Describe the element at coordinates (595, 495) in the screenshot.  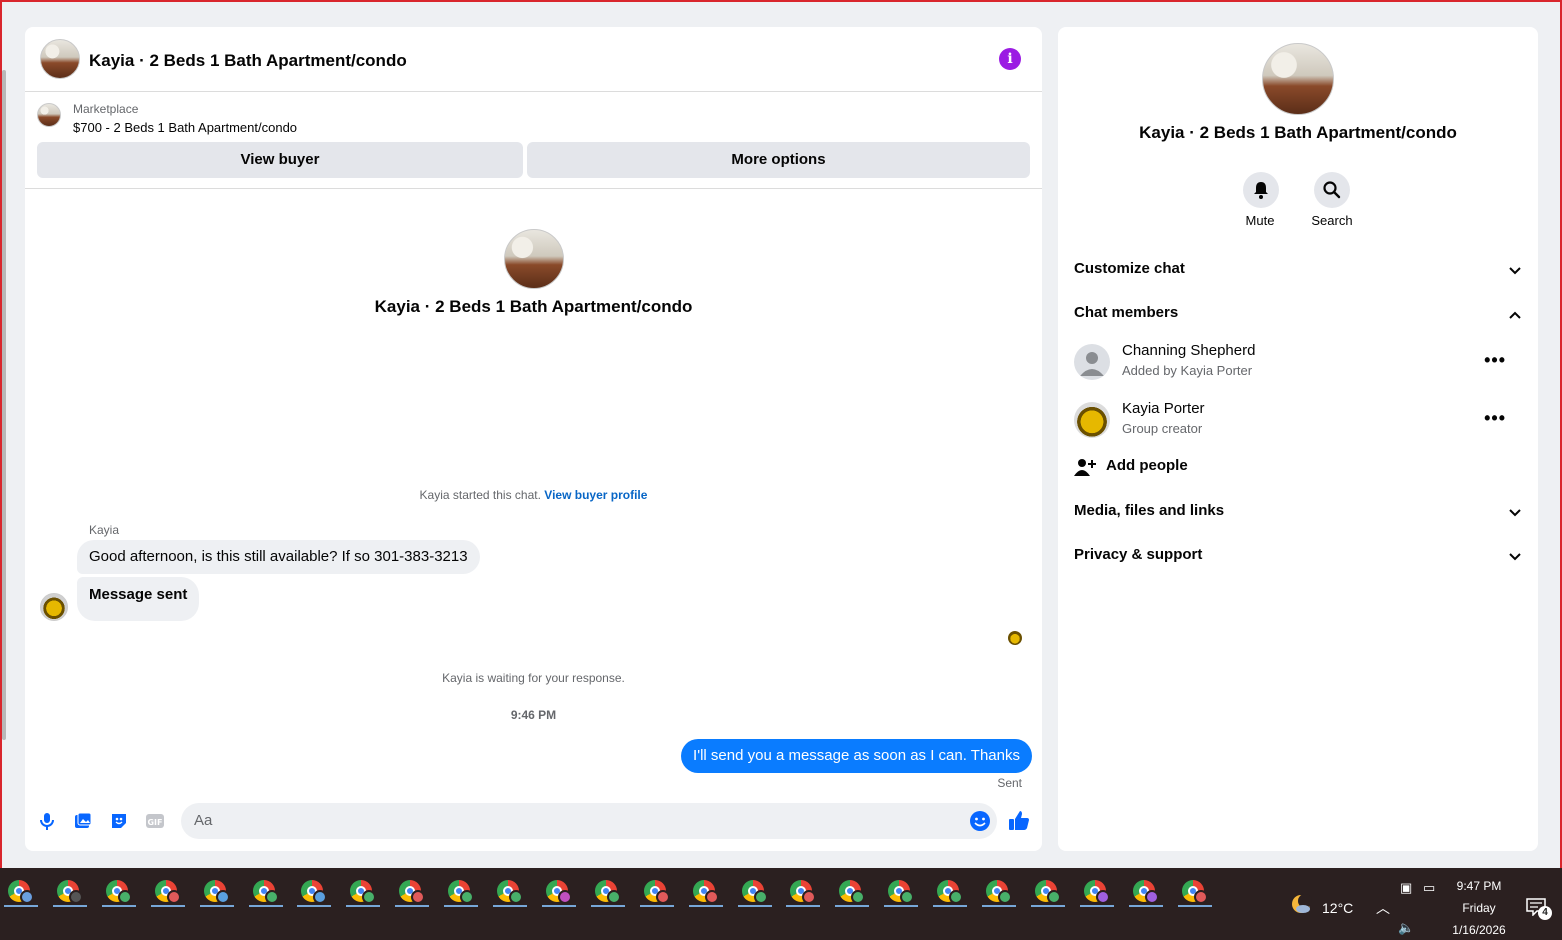
I see `view-buyer-profile-link: View buyer profile` at that location.